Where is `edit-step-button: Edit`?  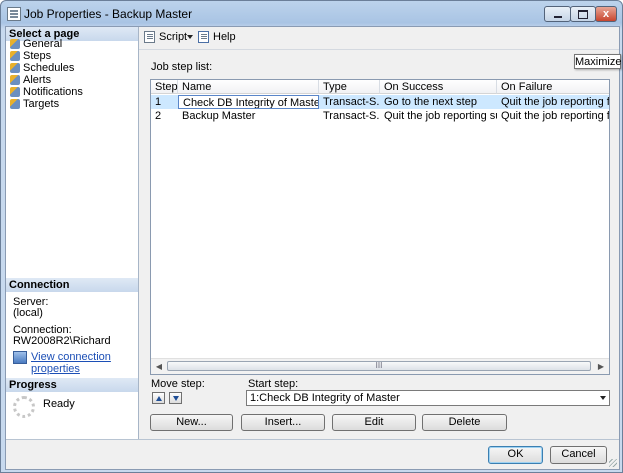 edit-step-button: Edit is located at coordinates (374, 422).